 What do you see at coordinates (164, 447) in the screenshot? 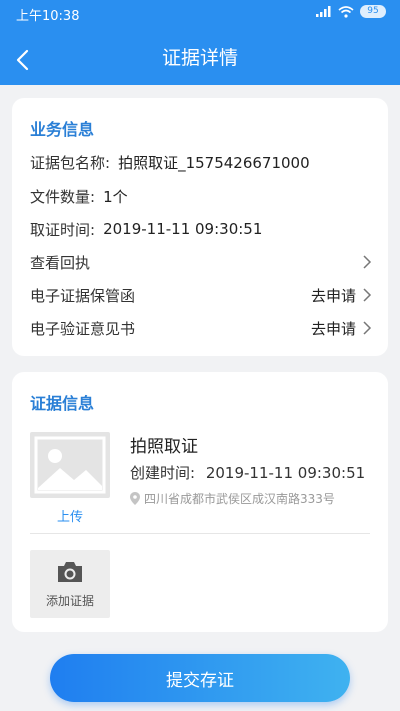
I see `evidence-title: 拍照取证` at bounding box center [164, 447].